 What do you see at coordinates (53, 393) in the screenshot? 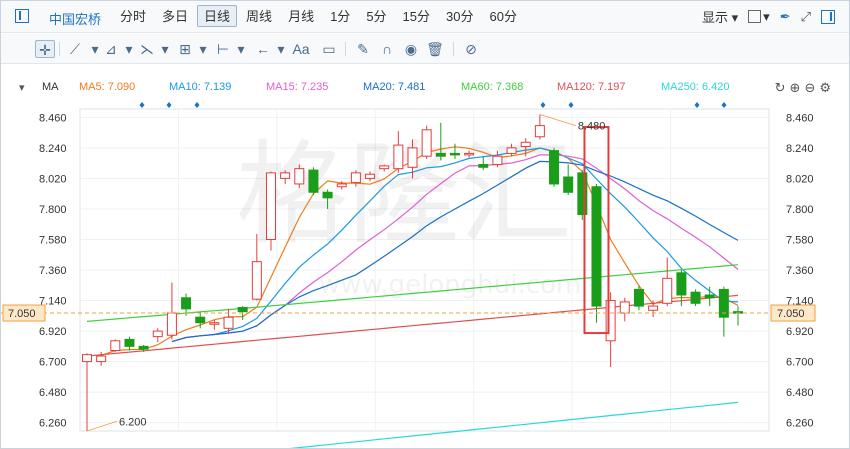
I see `y-tick-label-left: 6.480` at bounding box center [53, 393].